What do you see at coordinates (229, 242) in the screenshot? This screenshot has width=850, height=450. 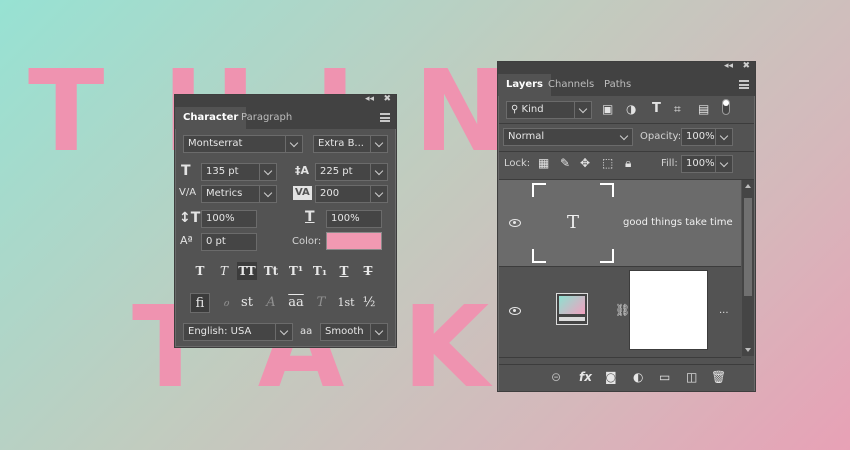 I see `baseline-shift-input: 0 pt` at bounding box center [229, 242].